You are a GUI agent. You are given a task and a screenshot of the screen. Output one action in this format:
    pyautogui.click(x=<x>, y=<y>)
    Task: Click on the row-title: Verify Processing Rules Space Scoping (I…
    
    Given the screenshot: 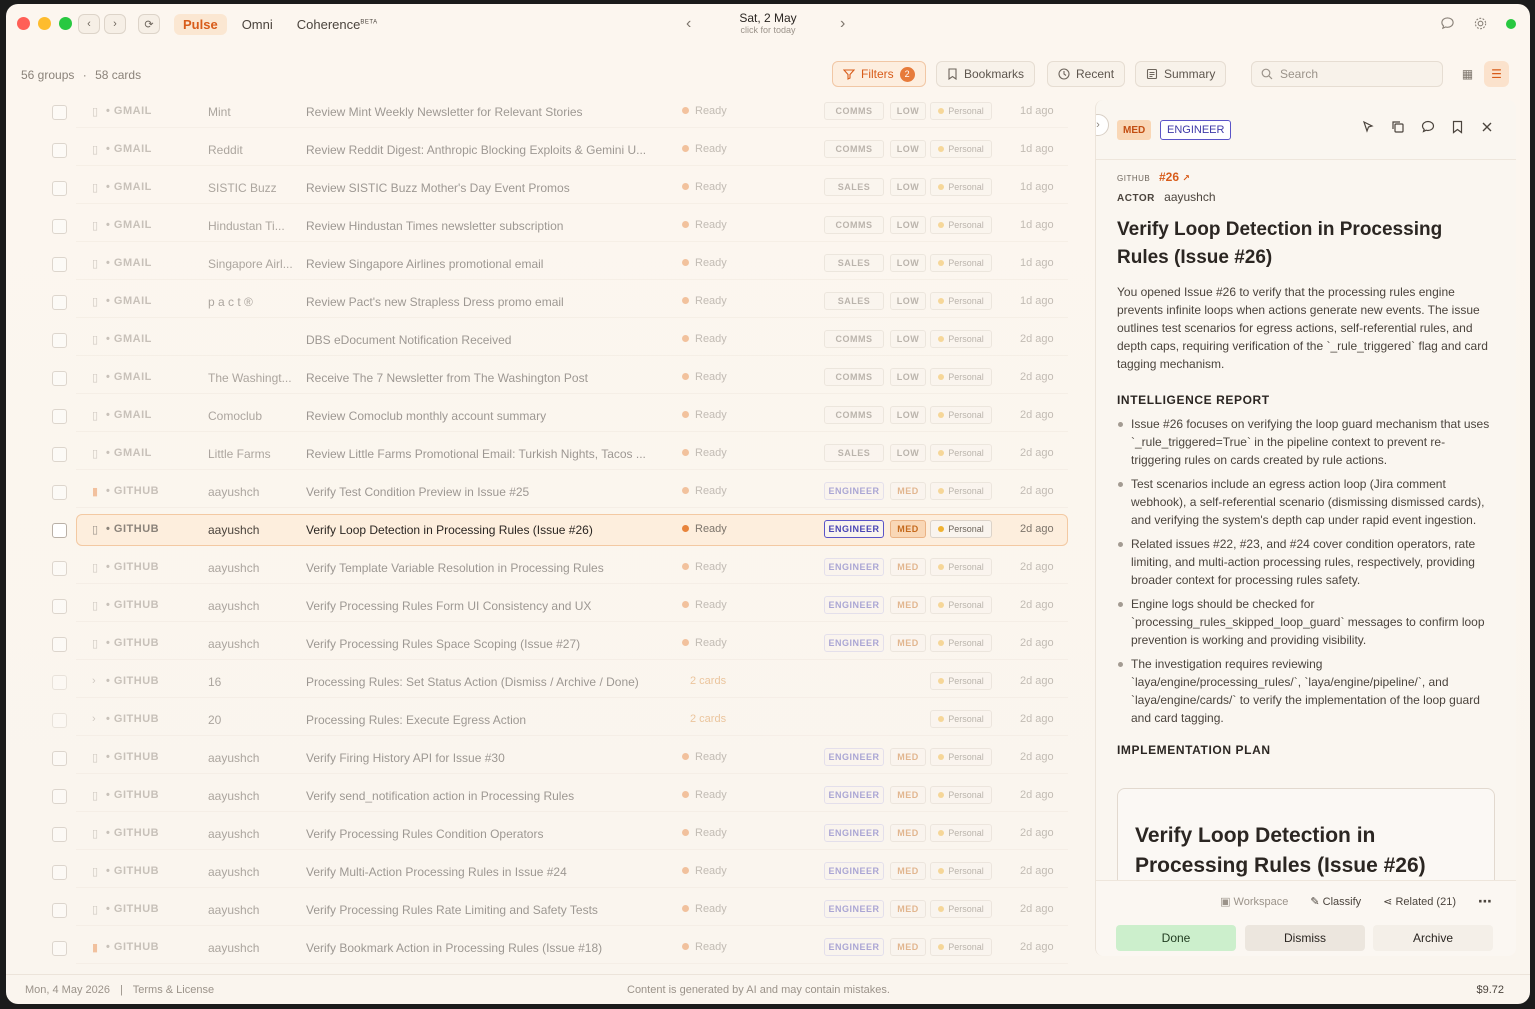 What is the action you would take?
    pyautogui.click(x=490, y=644)
    